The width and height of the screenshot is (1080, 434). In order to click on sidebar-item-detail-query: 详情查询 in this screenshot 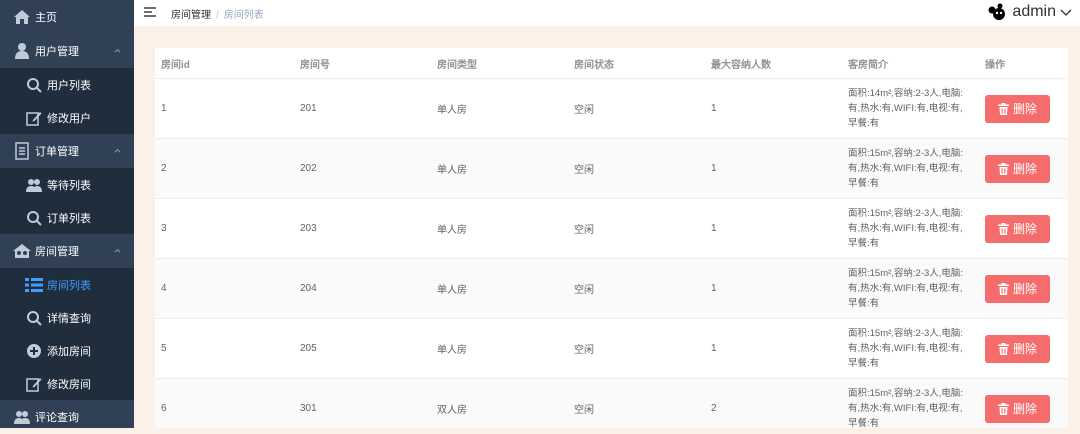, I will do `click(67, 317)`.